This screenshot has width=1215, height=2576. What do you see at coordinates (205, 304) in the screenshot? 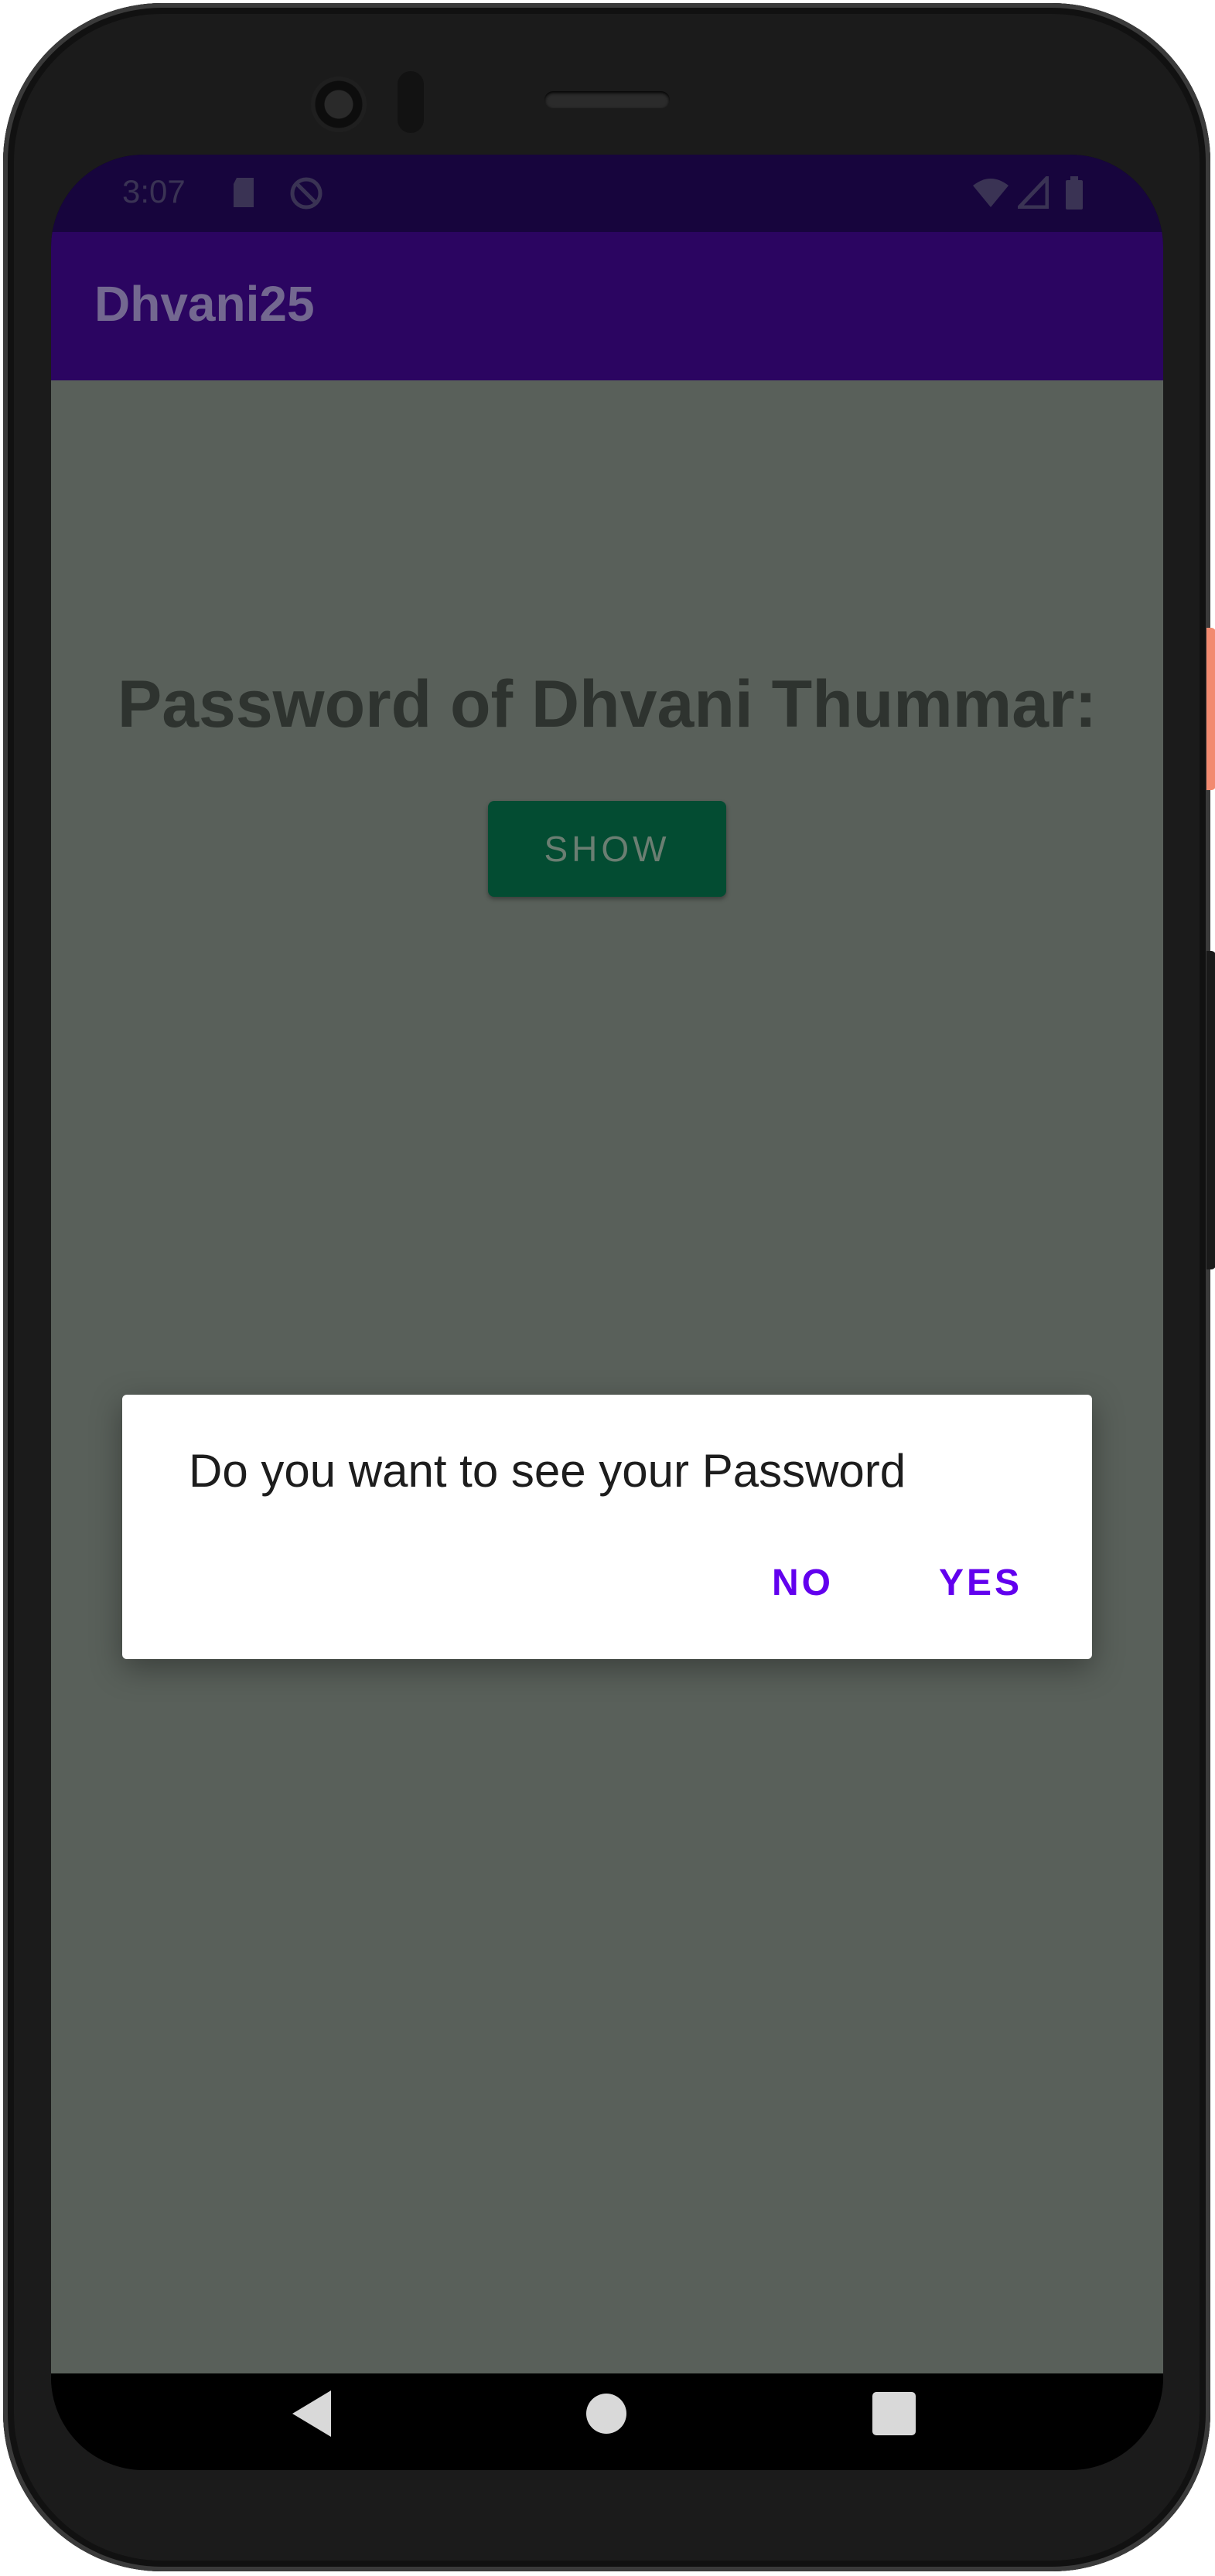
I see `app-title: Dhvani25` at bounding box center [205, 304].